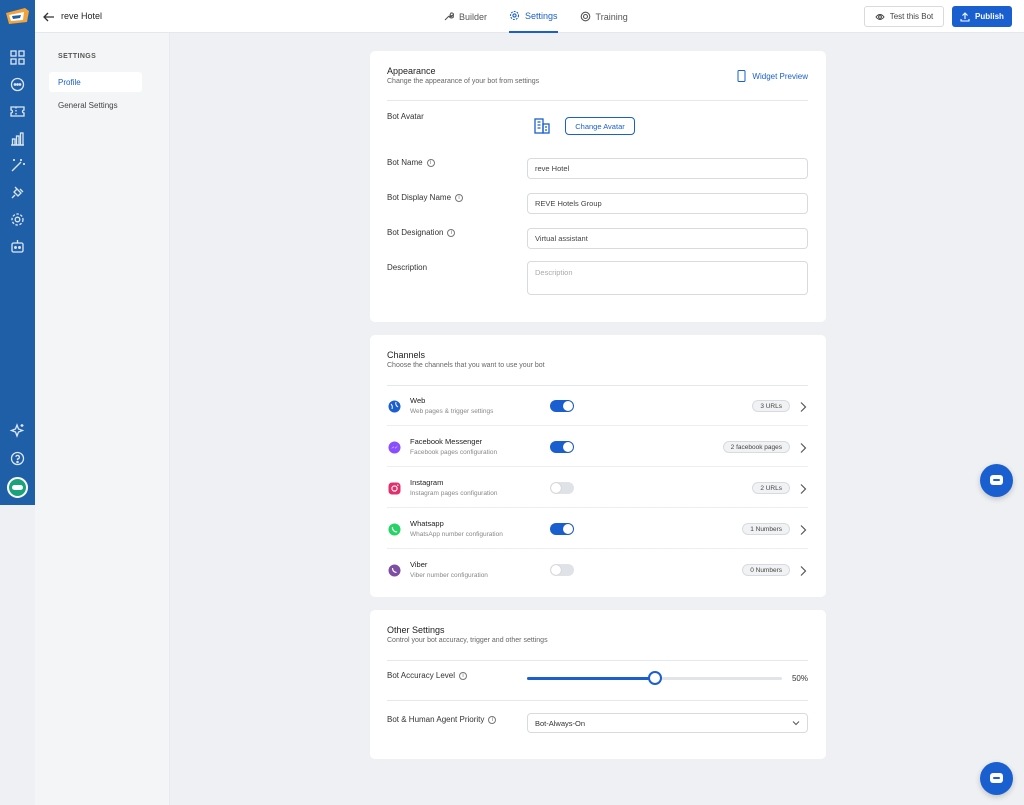 The height and width of the screenshot is (805, 1024). I want to click on bot-title: reve Hotel, so click(82, 16).